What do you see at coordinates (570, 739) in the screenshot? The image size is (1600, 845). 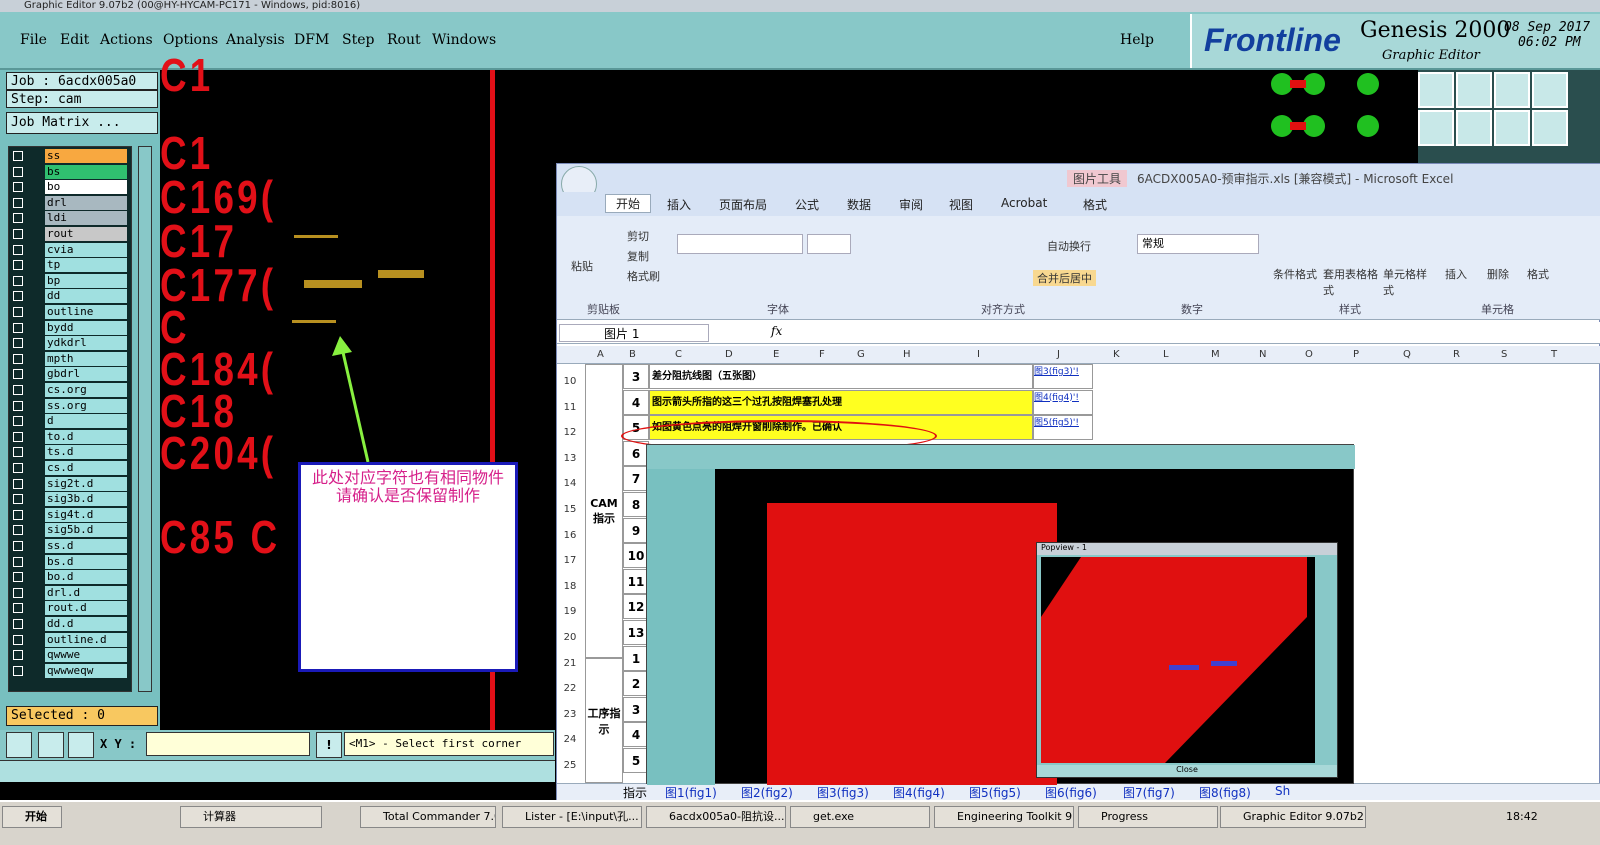 I see `row-header: 24` at bounding box center [570, 739].